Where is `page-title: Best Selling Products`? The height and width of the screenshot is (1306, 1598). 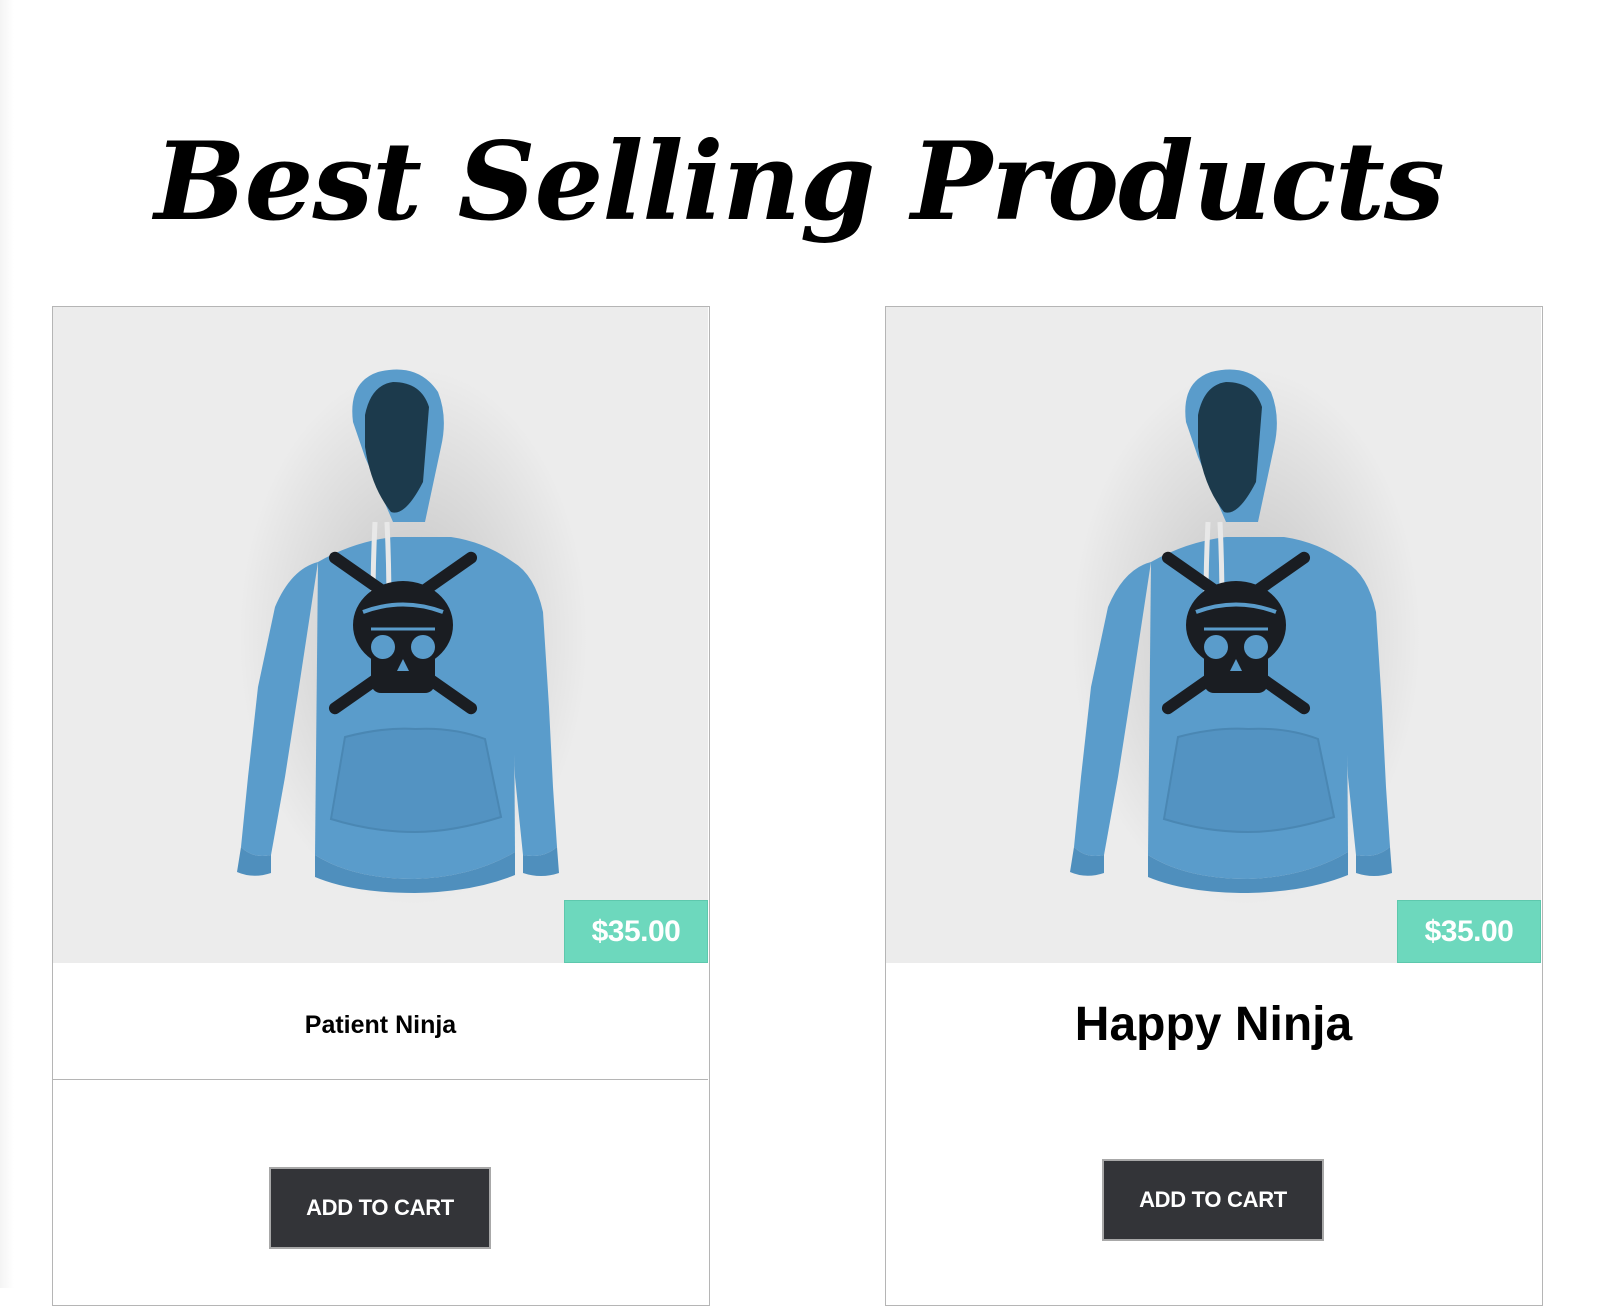 page-title: Best Selling Products is located at coordinates (799, 182).